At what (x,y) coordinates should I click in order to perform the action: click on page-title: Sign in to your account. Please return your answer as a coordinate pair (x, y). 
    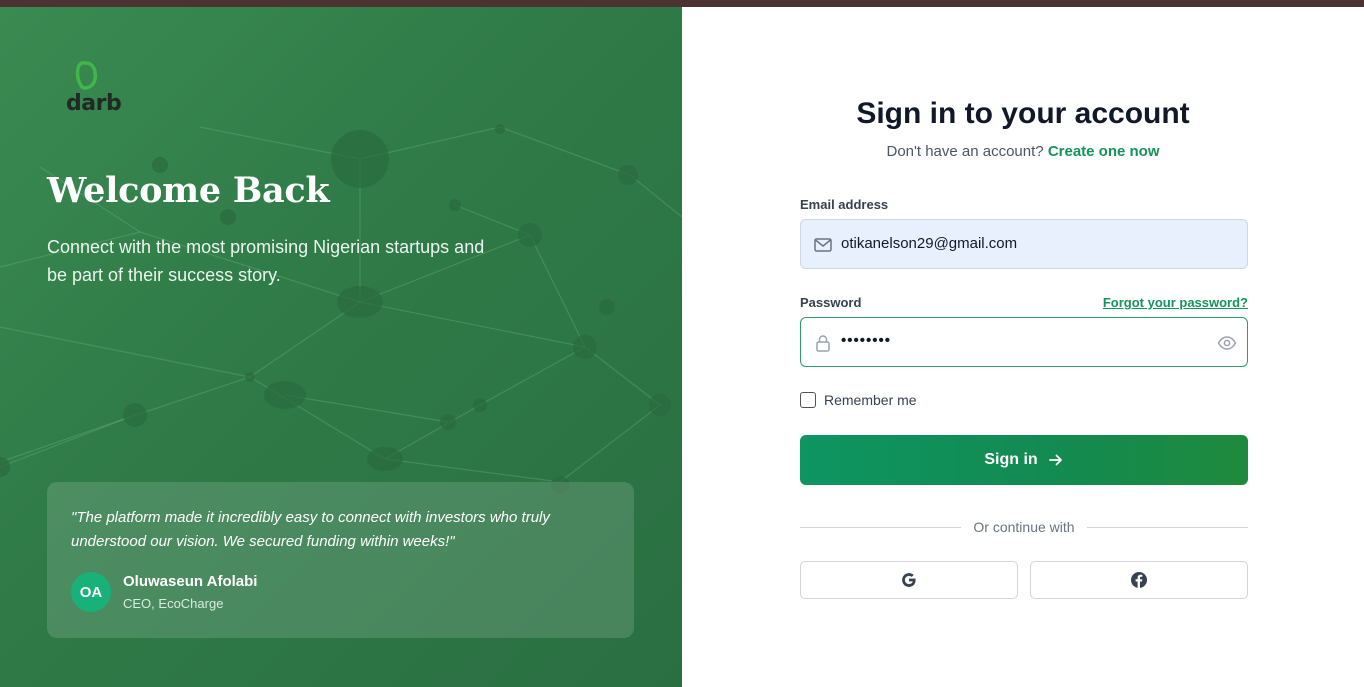
    Looking at the image, I should click on (1023, 113).